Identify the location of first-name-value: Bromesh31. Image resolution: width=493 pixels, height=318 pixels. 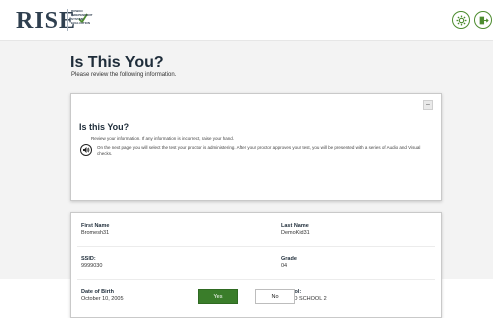
(95, 233).